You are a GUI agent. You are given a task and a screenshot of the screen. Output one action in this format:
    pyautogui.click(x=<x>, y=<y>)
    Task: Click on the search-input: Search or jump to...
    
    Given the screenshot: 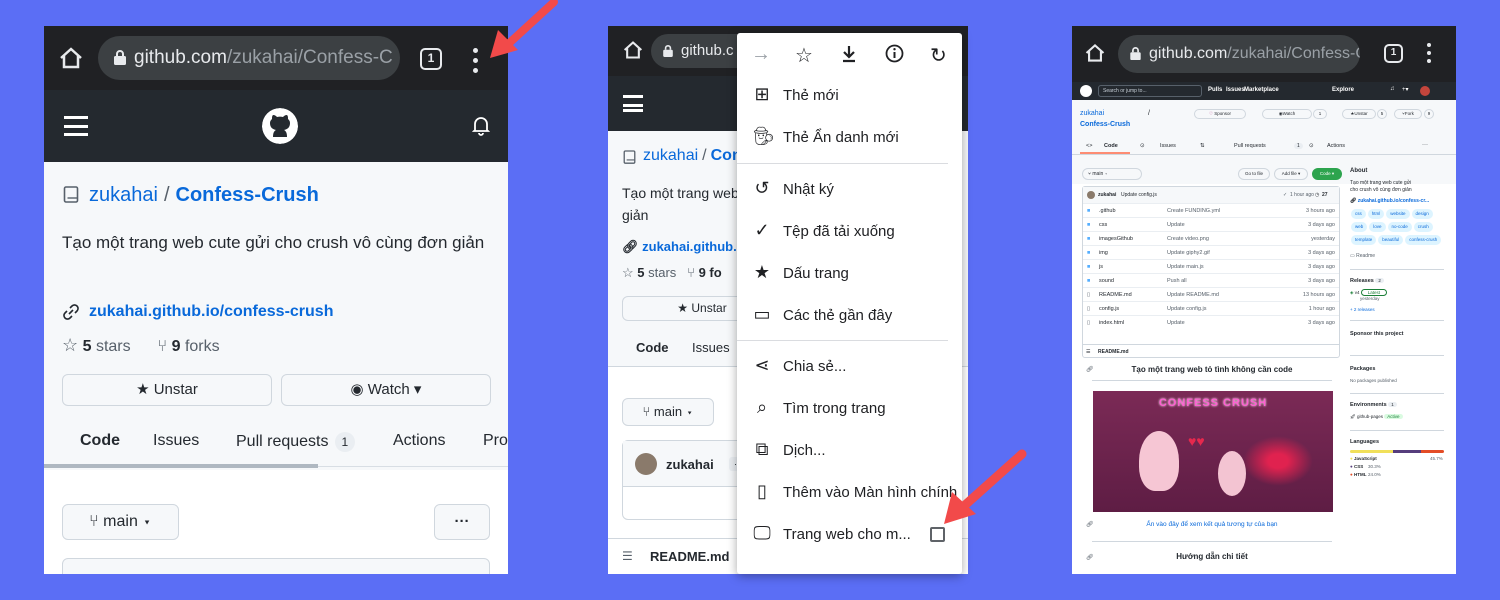 What is the action you would take?
    pyautogui.click(x=1150, y=91)
    